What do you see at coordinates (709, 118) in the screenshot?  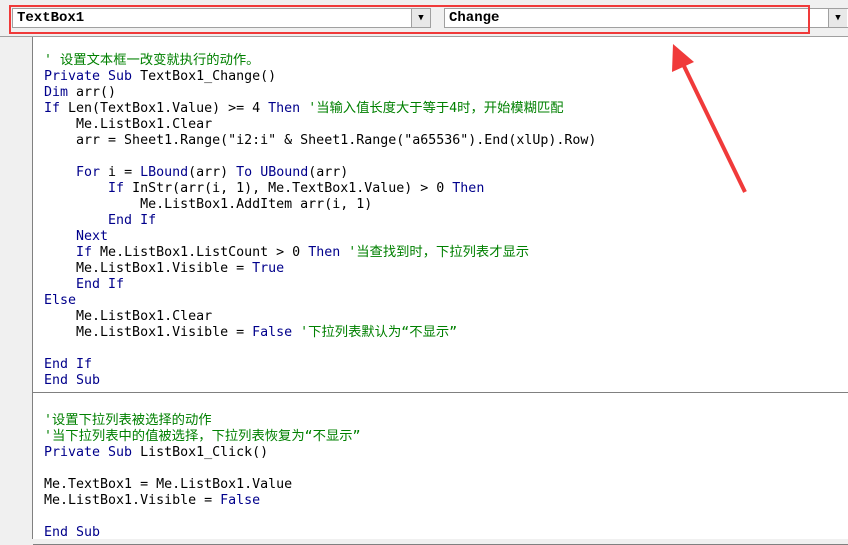 I see `annotation-arrow-icon` at bounding box center [709, 118].